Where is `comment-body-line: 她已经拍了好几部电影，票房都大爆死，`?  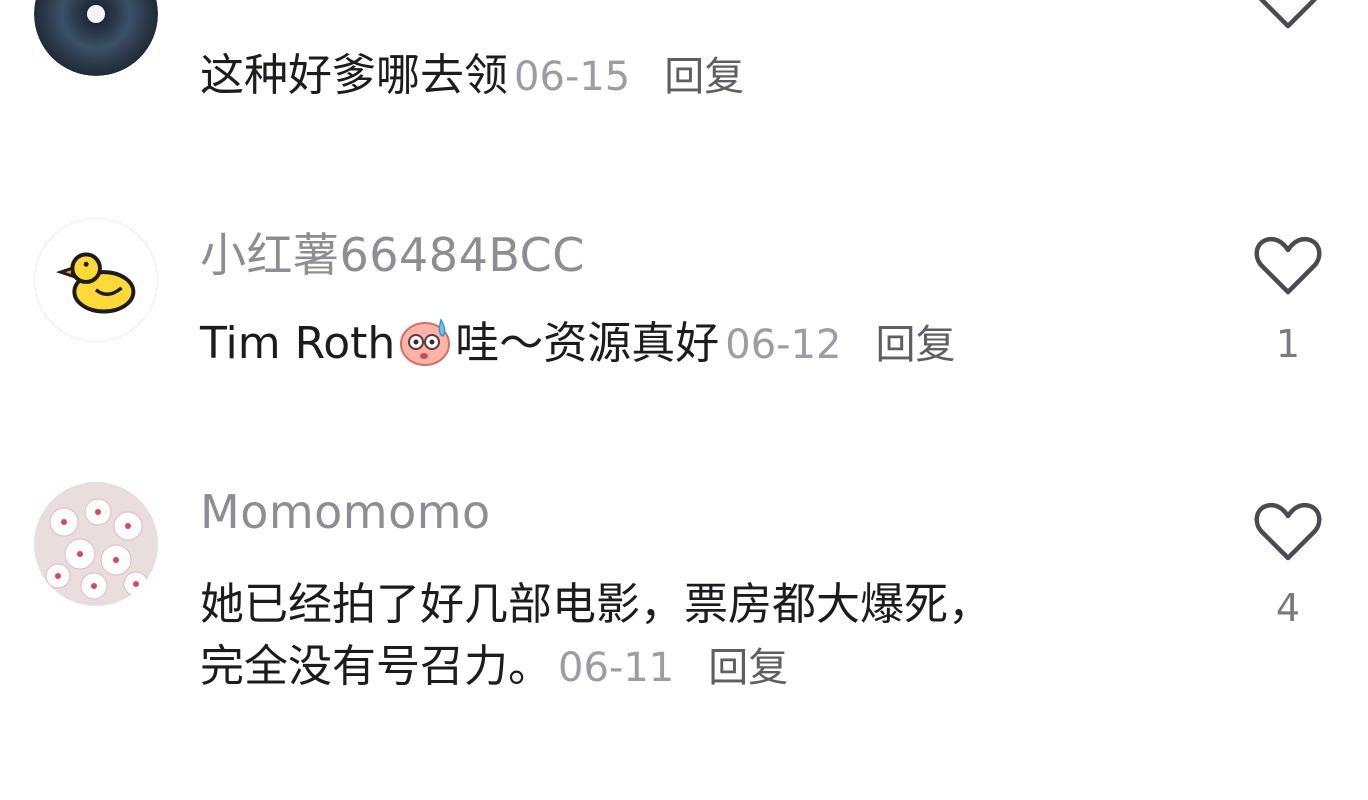
comment-body-line: 她已经拍了好几部电影，票房都大爆死， is located at coordinates (596, 604).